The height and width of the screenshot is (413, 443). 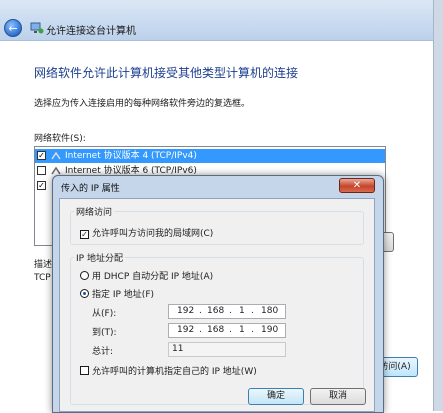 I want to click on close-icon: ✕, so click(x=357, y=185).